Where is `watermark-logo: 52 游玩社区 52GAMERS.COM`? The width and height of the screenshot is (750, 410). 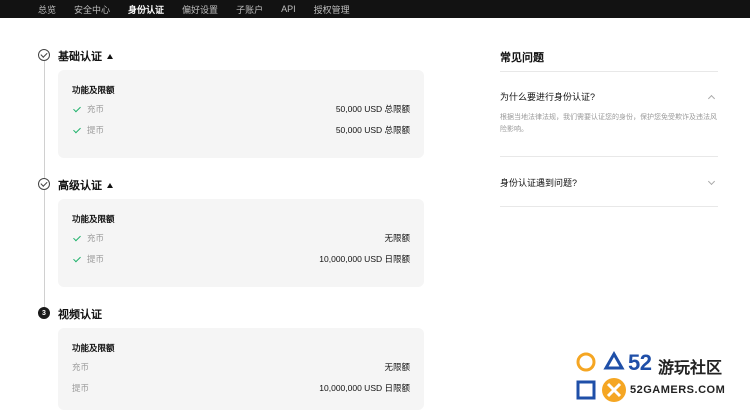 watermark-logo: 52 游玩社区 52GAMERS.COM is located at coordinates (659, 378).